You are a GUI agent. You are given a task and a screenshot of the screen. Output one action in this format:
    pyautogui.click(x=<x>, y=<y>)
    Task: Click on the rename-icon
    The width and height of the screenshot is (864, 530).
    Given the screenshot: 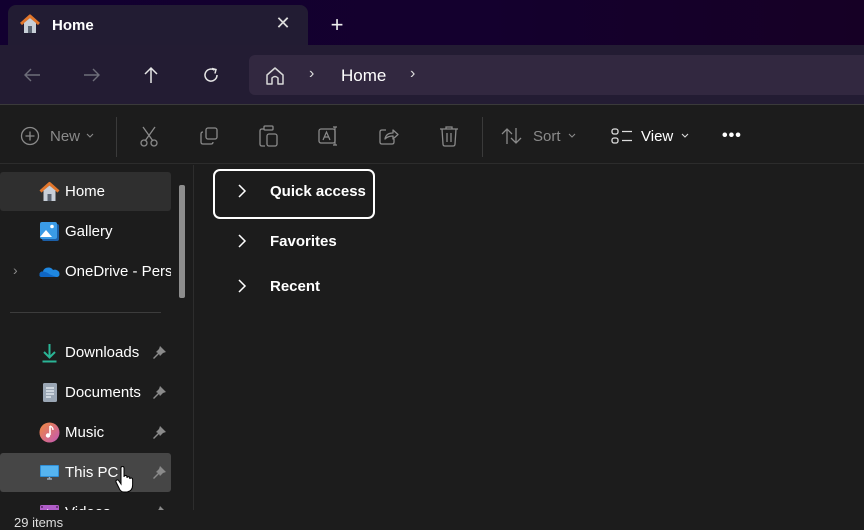 What is the action you would take?
    pyautogui.click(x=327, y=136)
    